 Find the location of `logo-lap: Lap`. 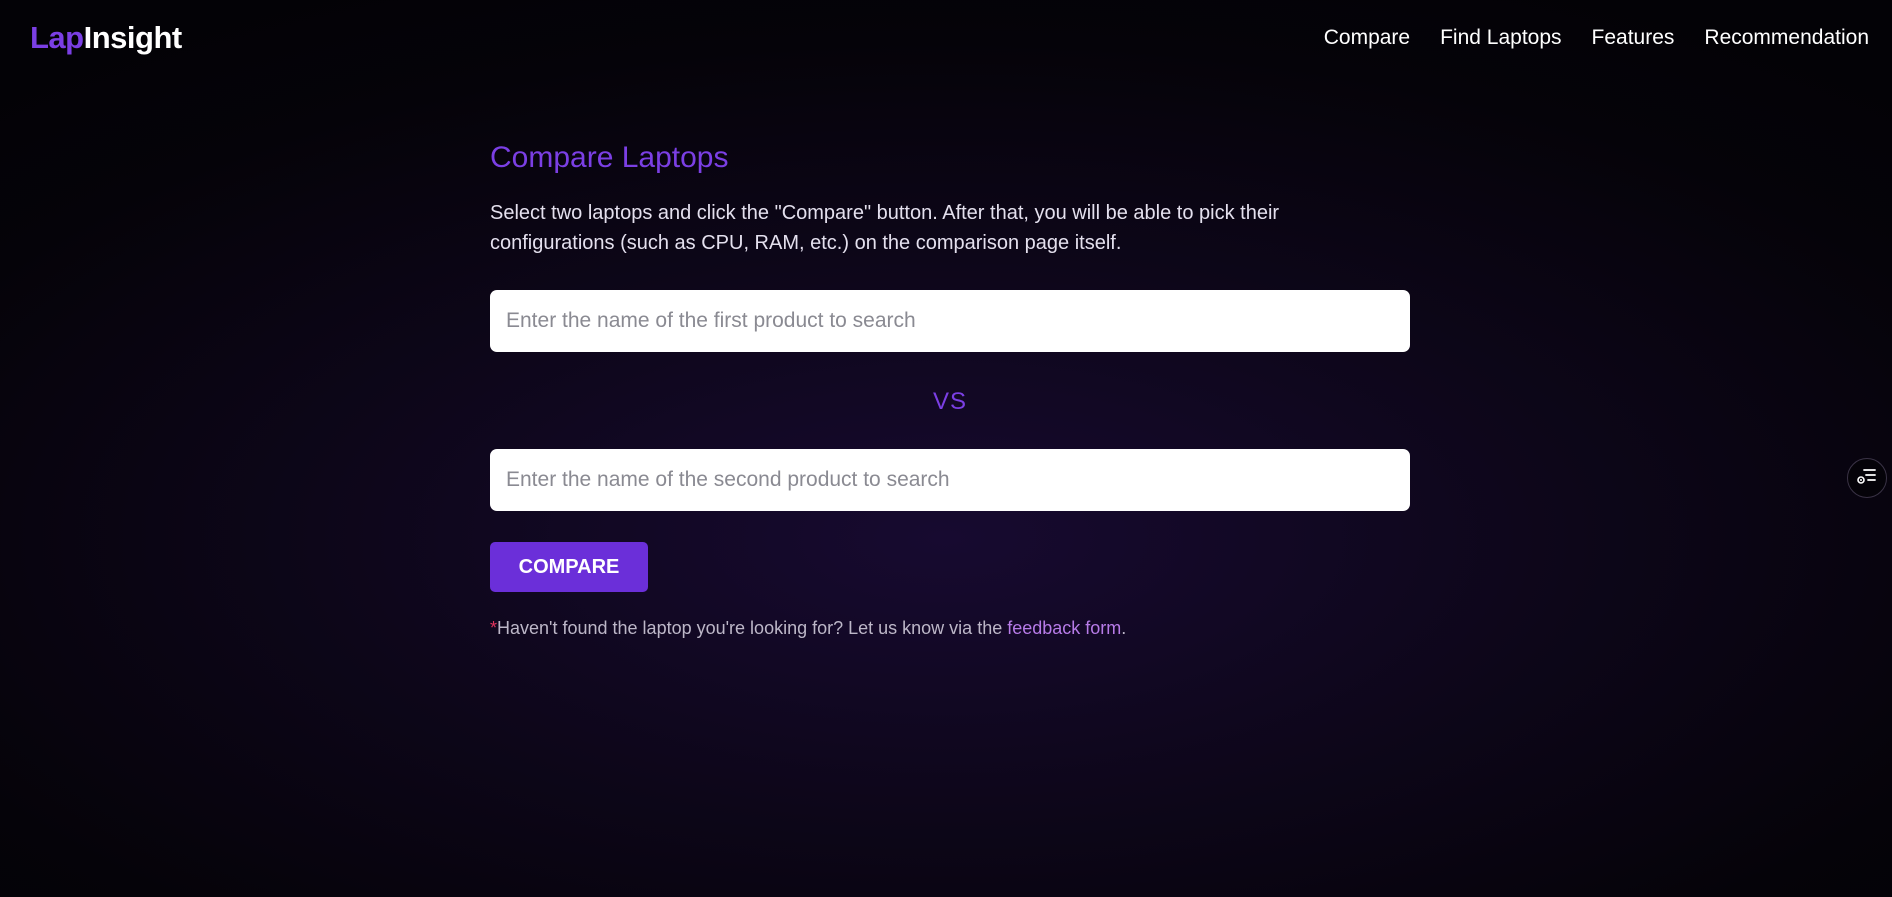

logo-lap: Lap is located at coordinates (57, 37).